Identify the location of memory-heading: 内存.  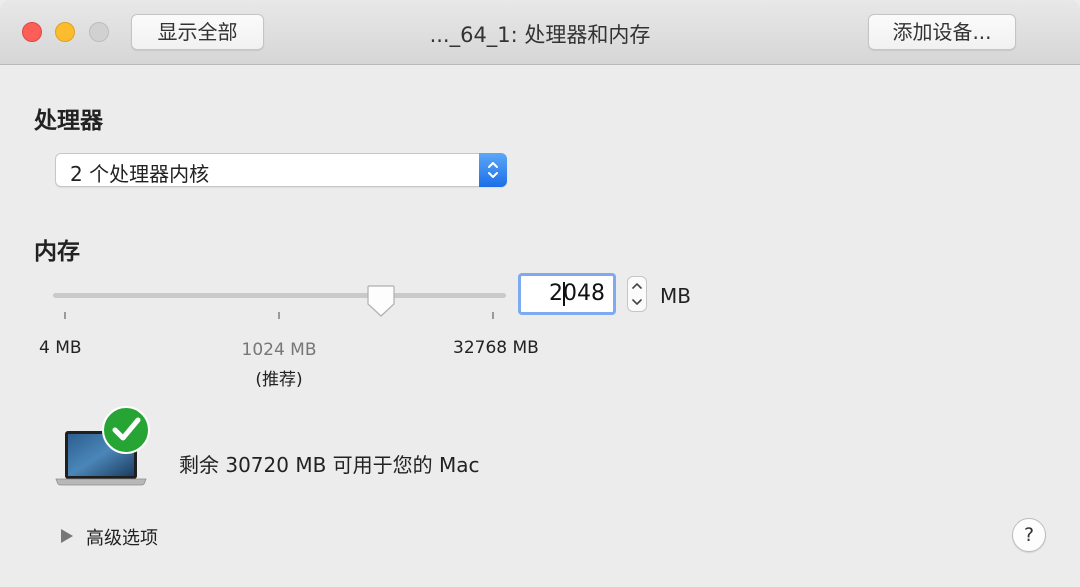
(57, 252).